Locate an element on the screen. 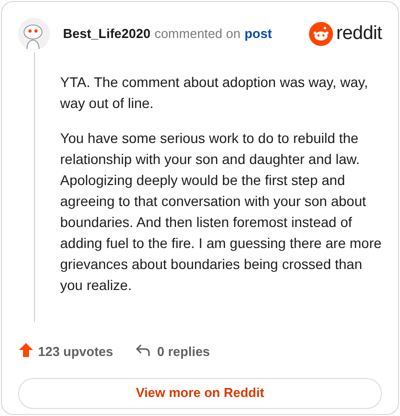 This screenshot has height=416, width=400. reply-arrow-icon is located at coordinates (143, 350).